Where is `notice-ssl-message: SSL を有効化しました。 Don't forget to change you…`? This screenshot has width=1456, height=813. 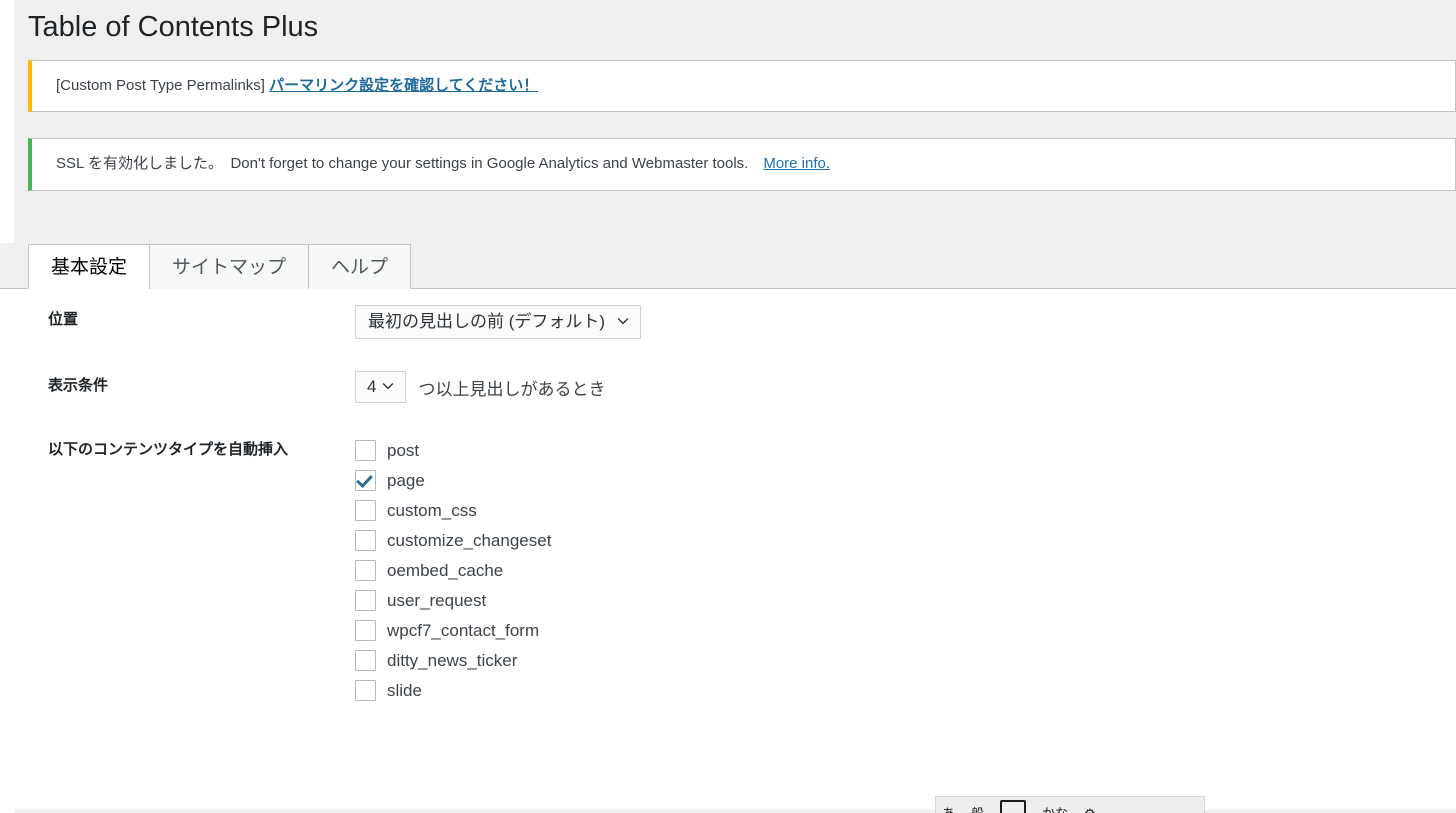
notice-ssl-message: SSL を有効化しました。 Don't forget to change you… is located at coordinates (410, 164).